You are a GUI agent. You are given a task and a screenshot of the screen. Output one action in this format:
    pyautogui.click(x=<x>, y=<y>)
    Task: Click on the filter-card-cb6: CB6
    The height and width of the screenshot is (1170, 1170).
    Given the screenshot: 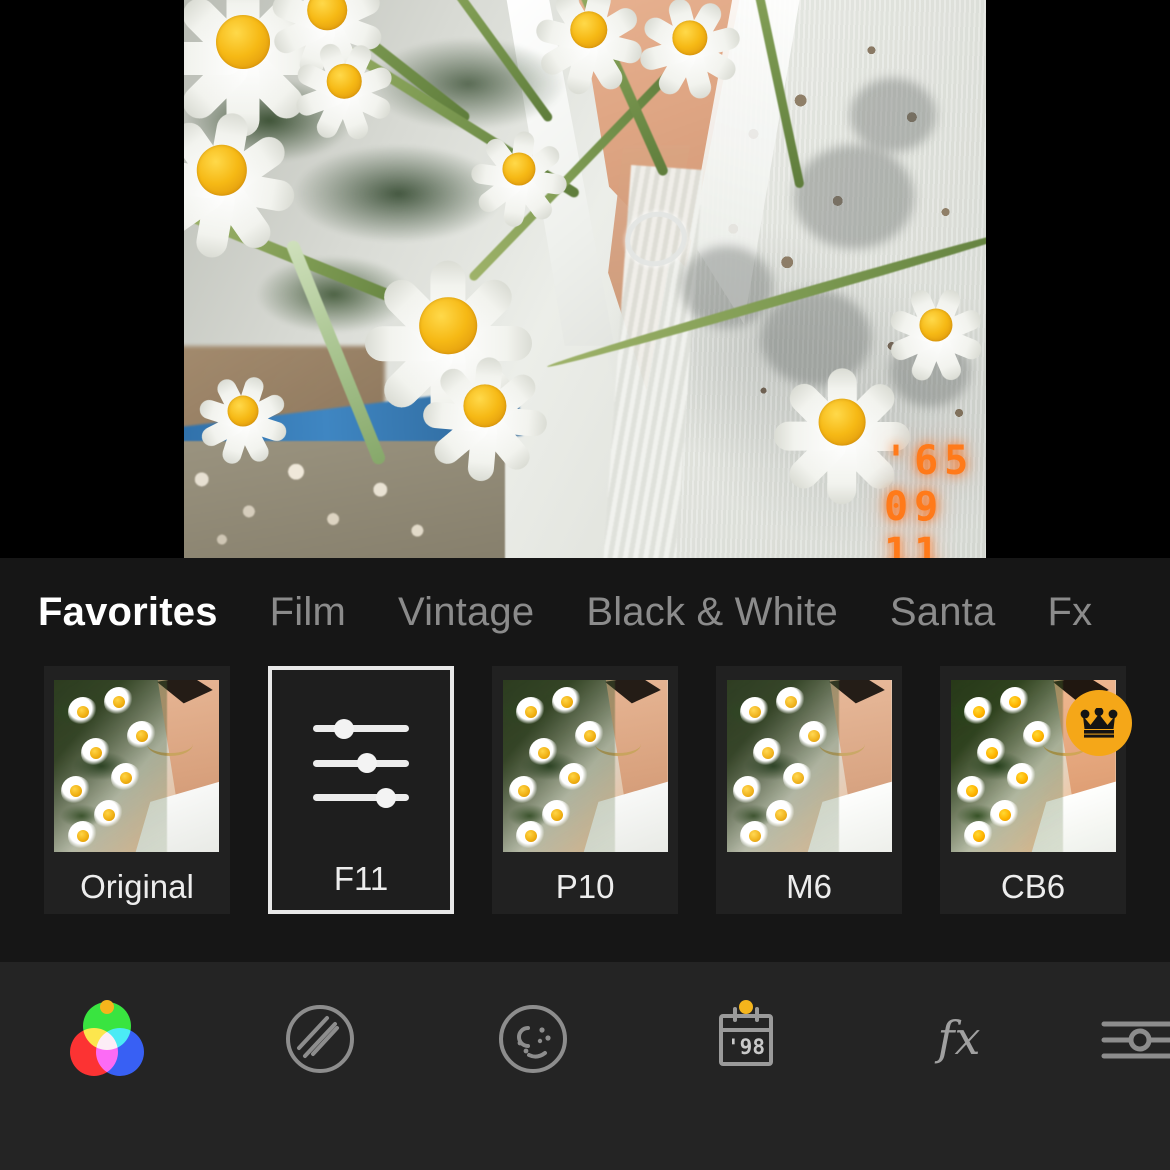 What is the action you would take?
    pyautogui.click(x=1036, y=790)
    